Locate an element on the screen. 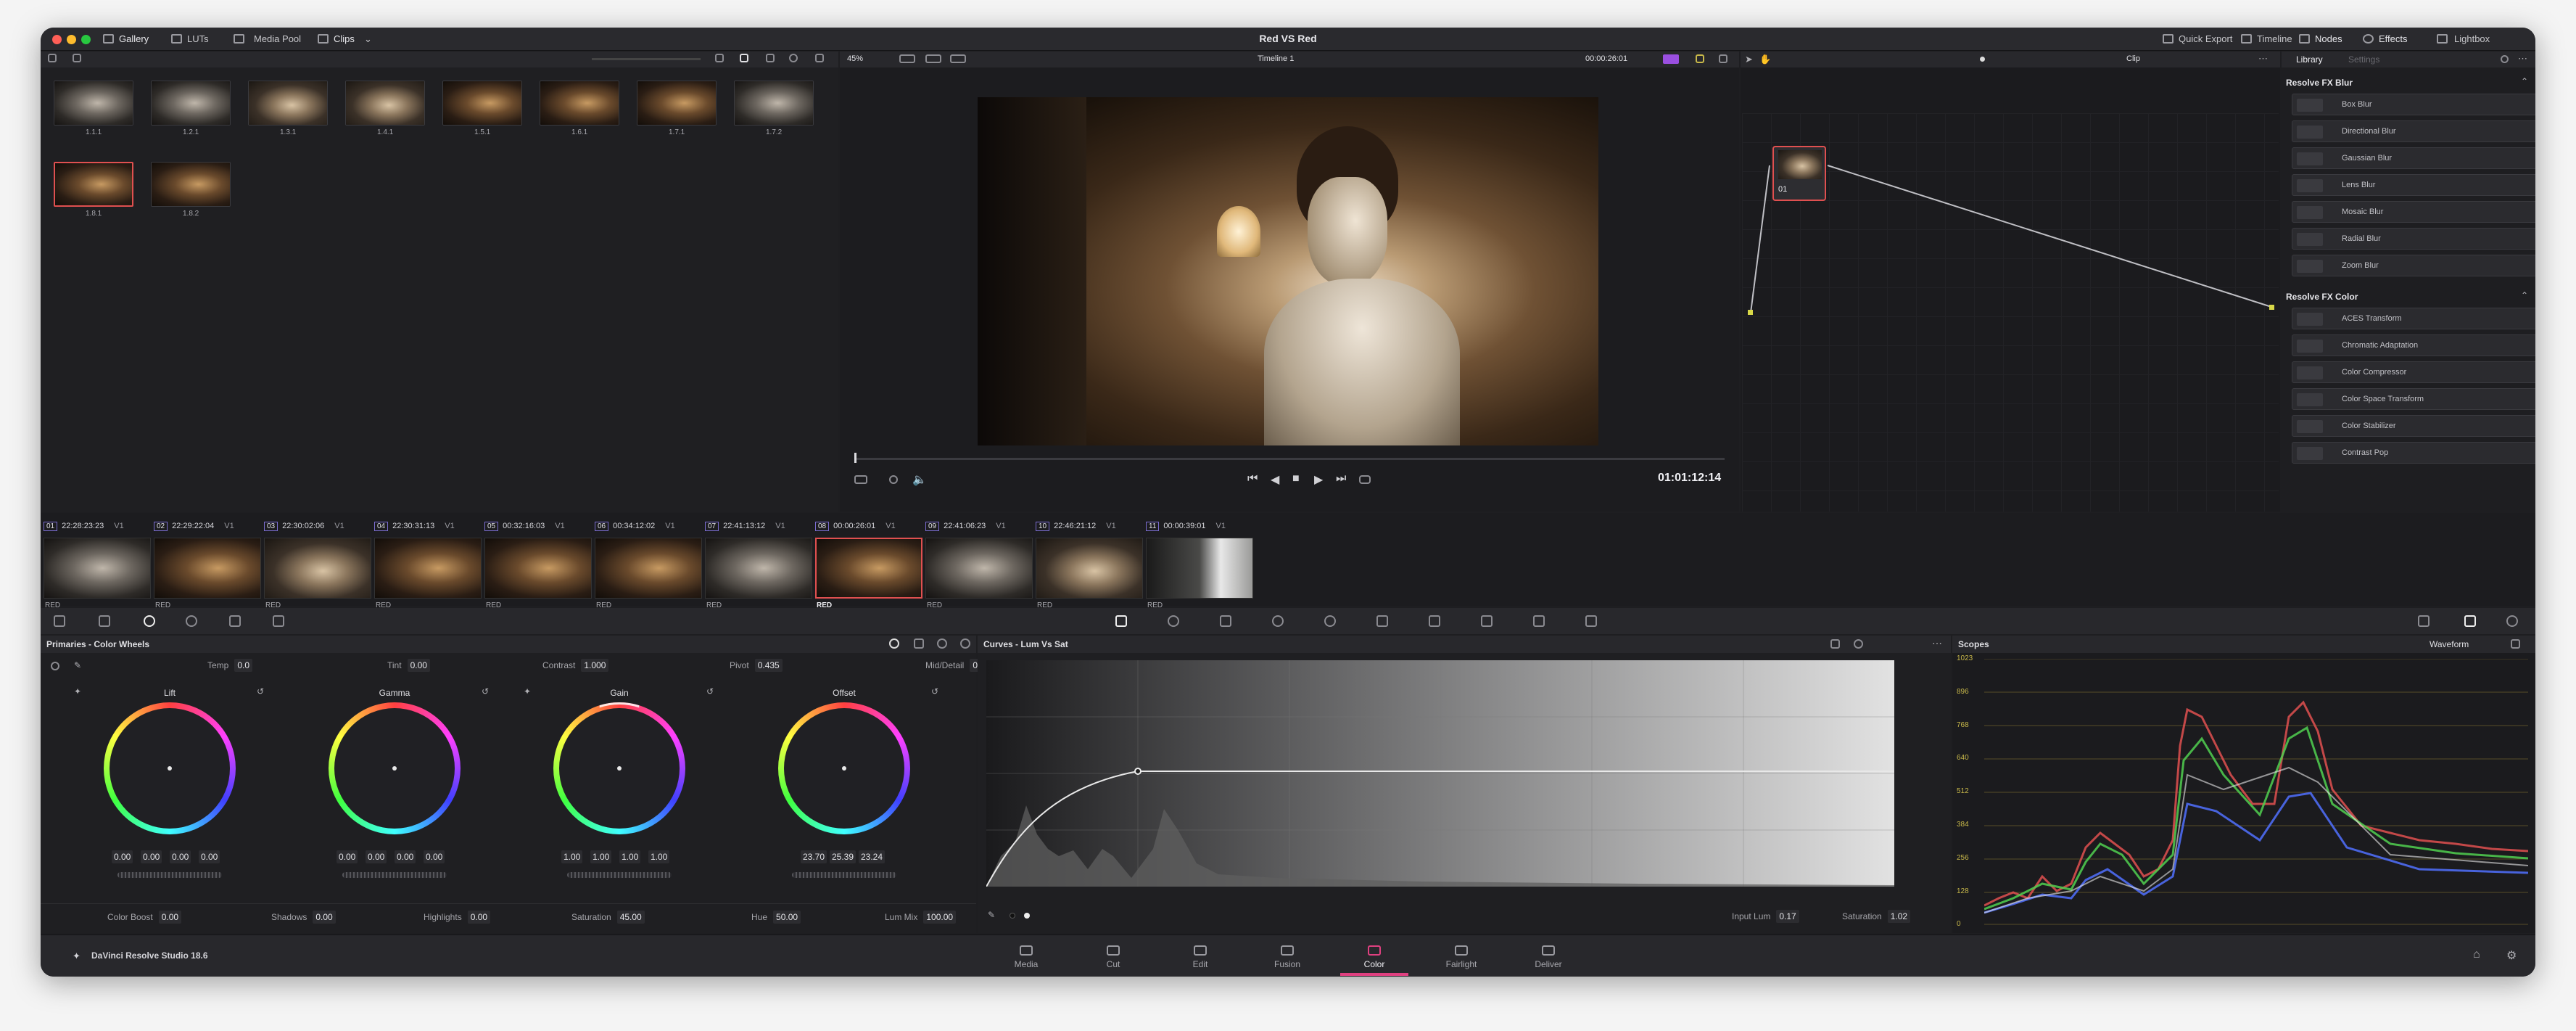  primary-saturation-field: Saturation 45.00 is located at coordinates (608, 917).